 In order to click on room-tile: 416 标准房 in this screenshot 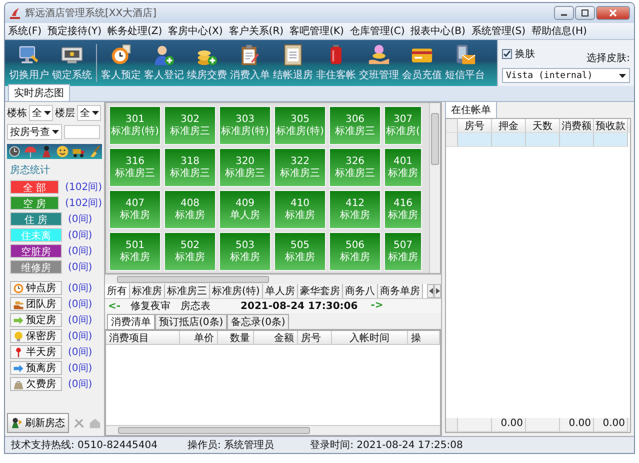, I will do `click(403, 209)`.